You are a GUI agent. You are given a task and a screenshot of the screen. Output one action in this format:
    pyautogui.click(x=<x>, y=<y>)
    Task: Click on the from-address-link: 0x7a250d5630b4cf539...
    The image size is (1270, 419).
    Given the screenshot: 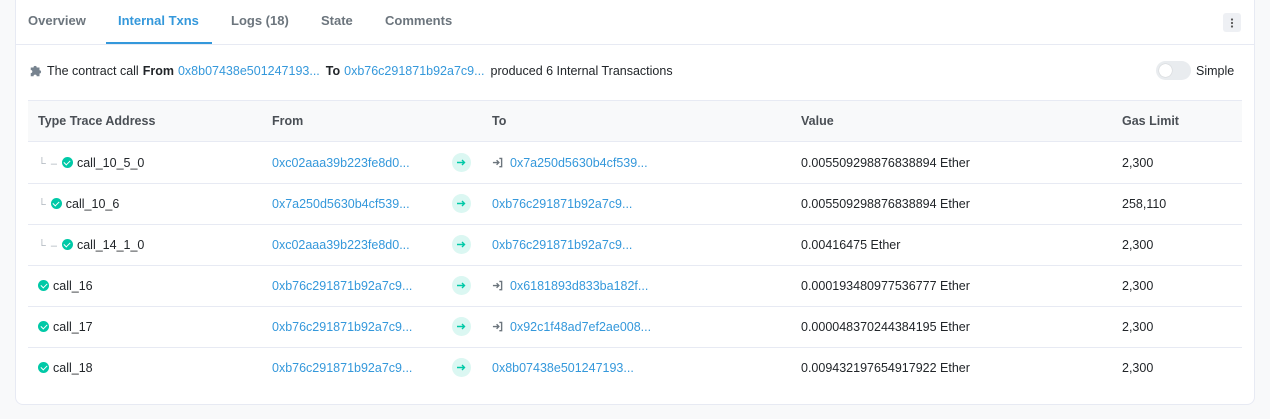 What is the action you would take?
    pyautogui.click(x=341, y=204)
    